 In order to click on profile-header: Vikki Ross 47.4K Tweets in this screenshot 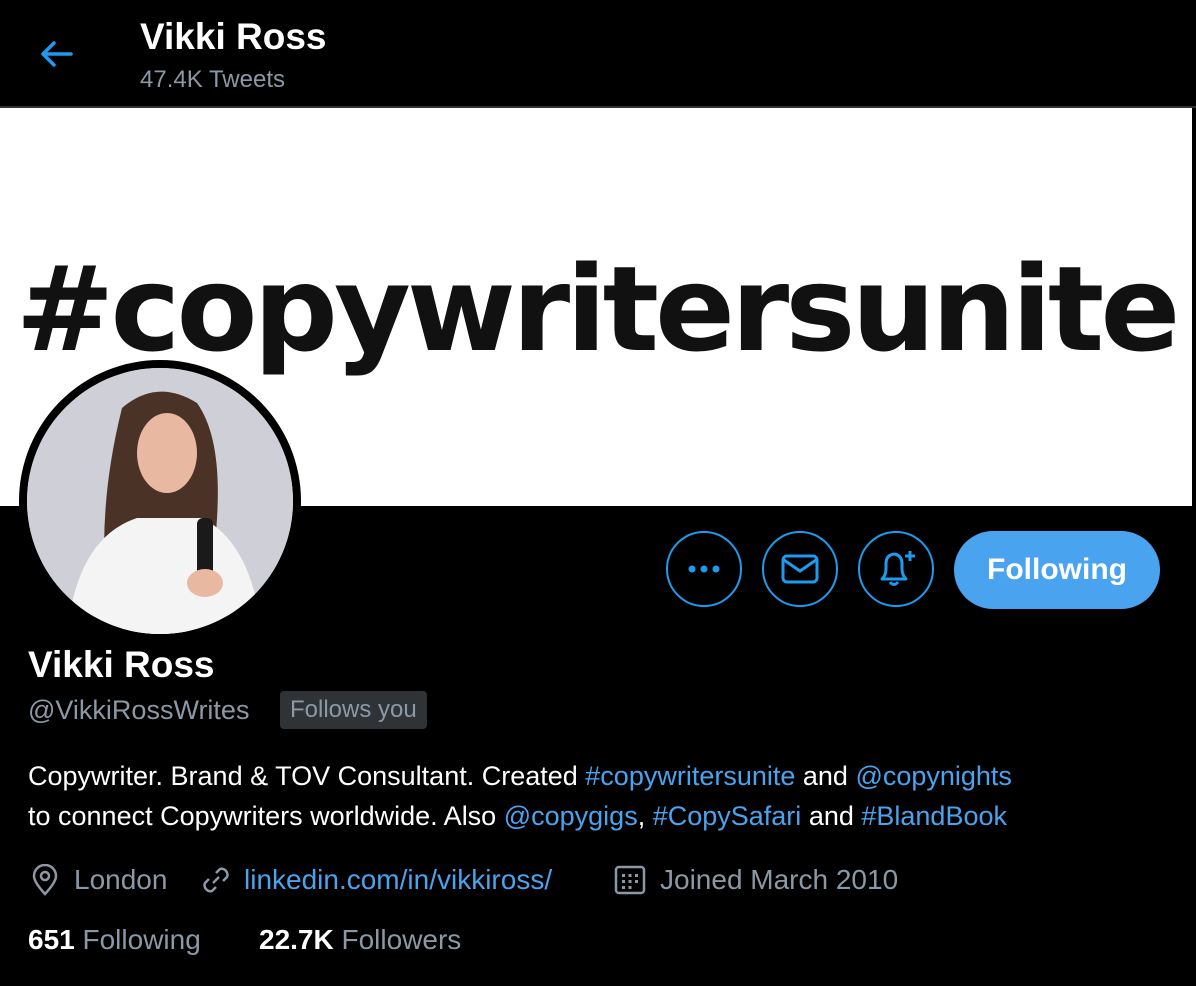, I will do `click(598, 54)`.